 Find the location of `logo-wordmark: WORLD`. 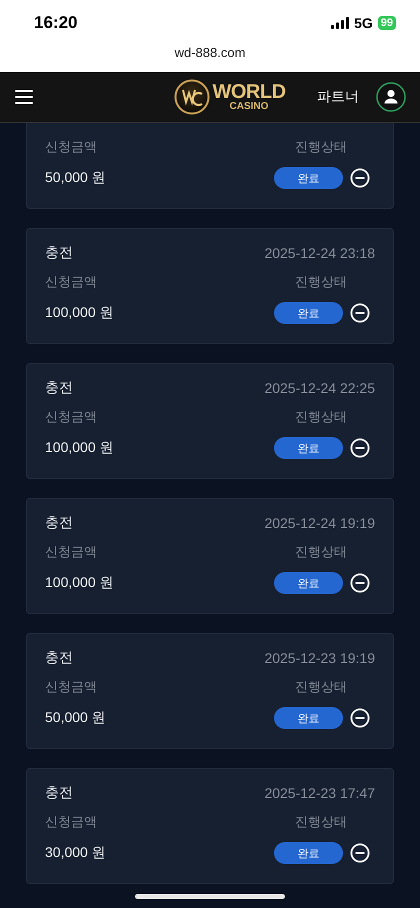

logo-wordmark: WORLD is located at coordinates (249, 92).